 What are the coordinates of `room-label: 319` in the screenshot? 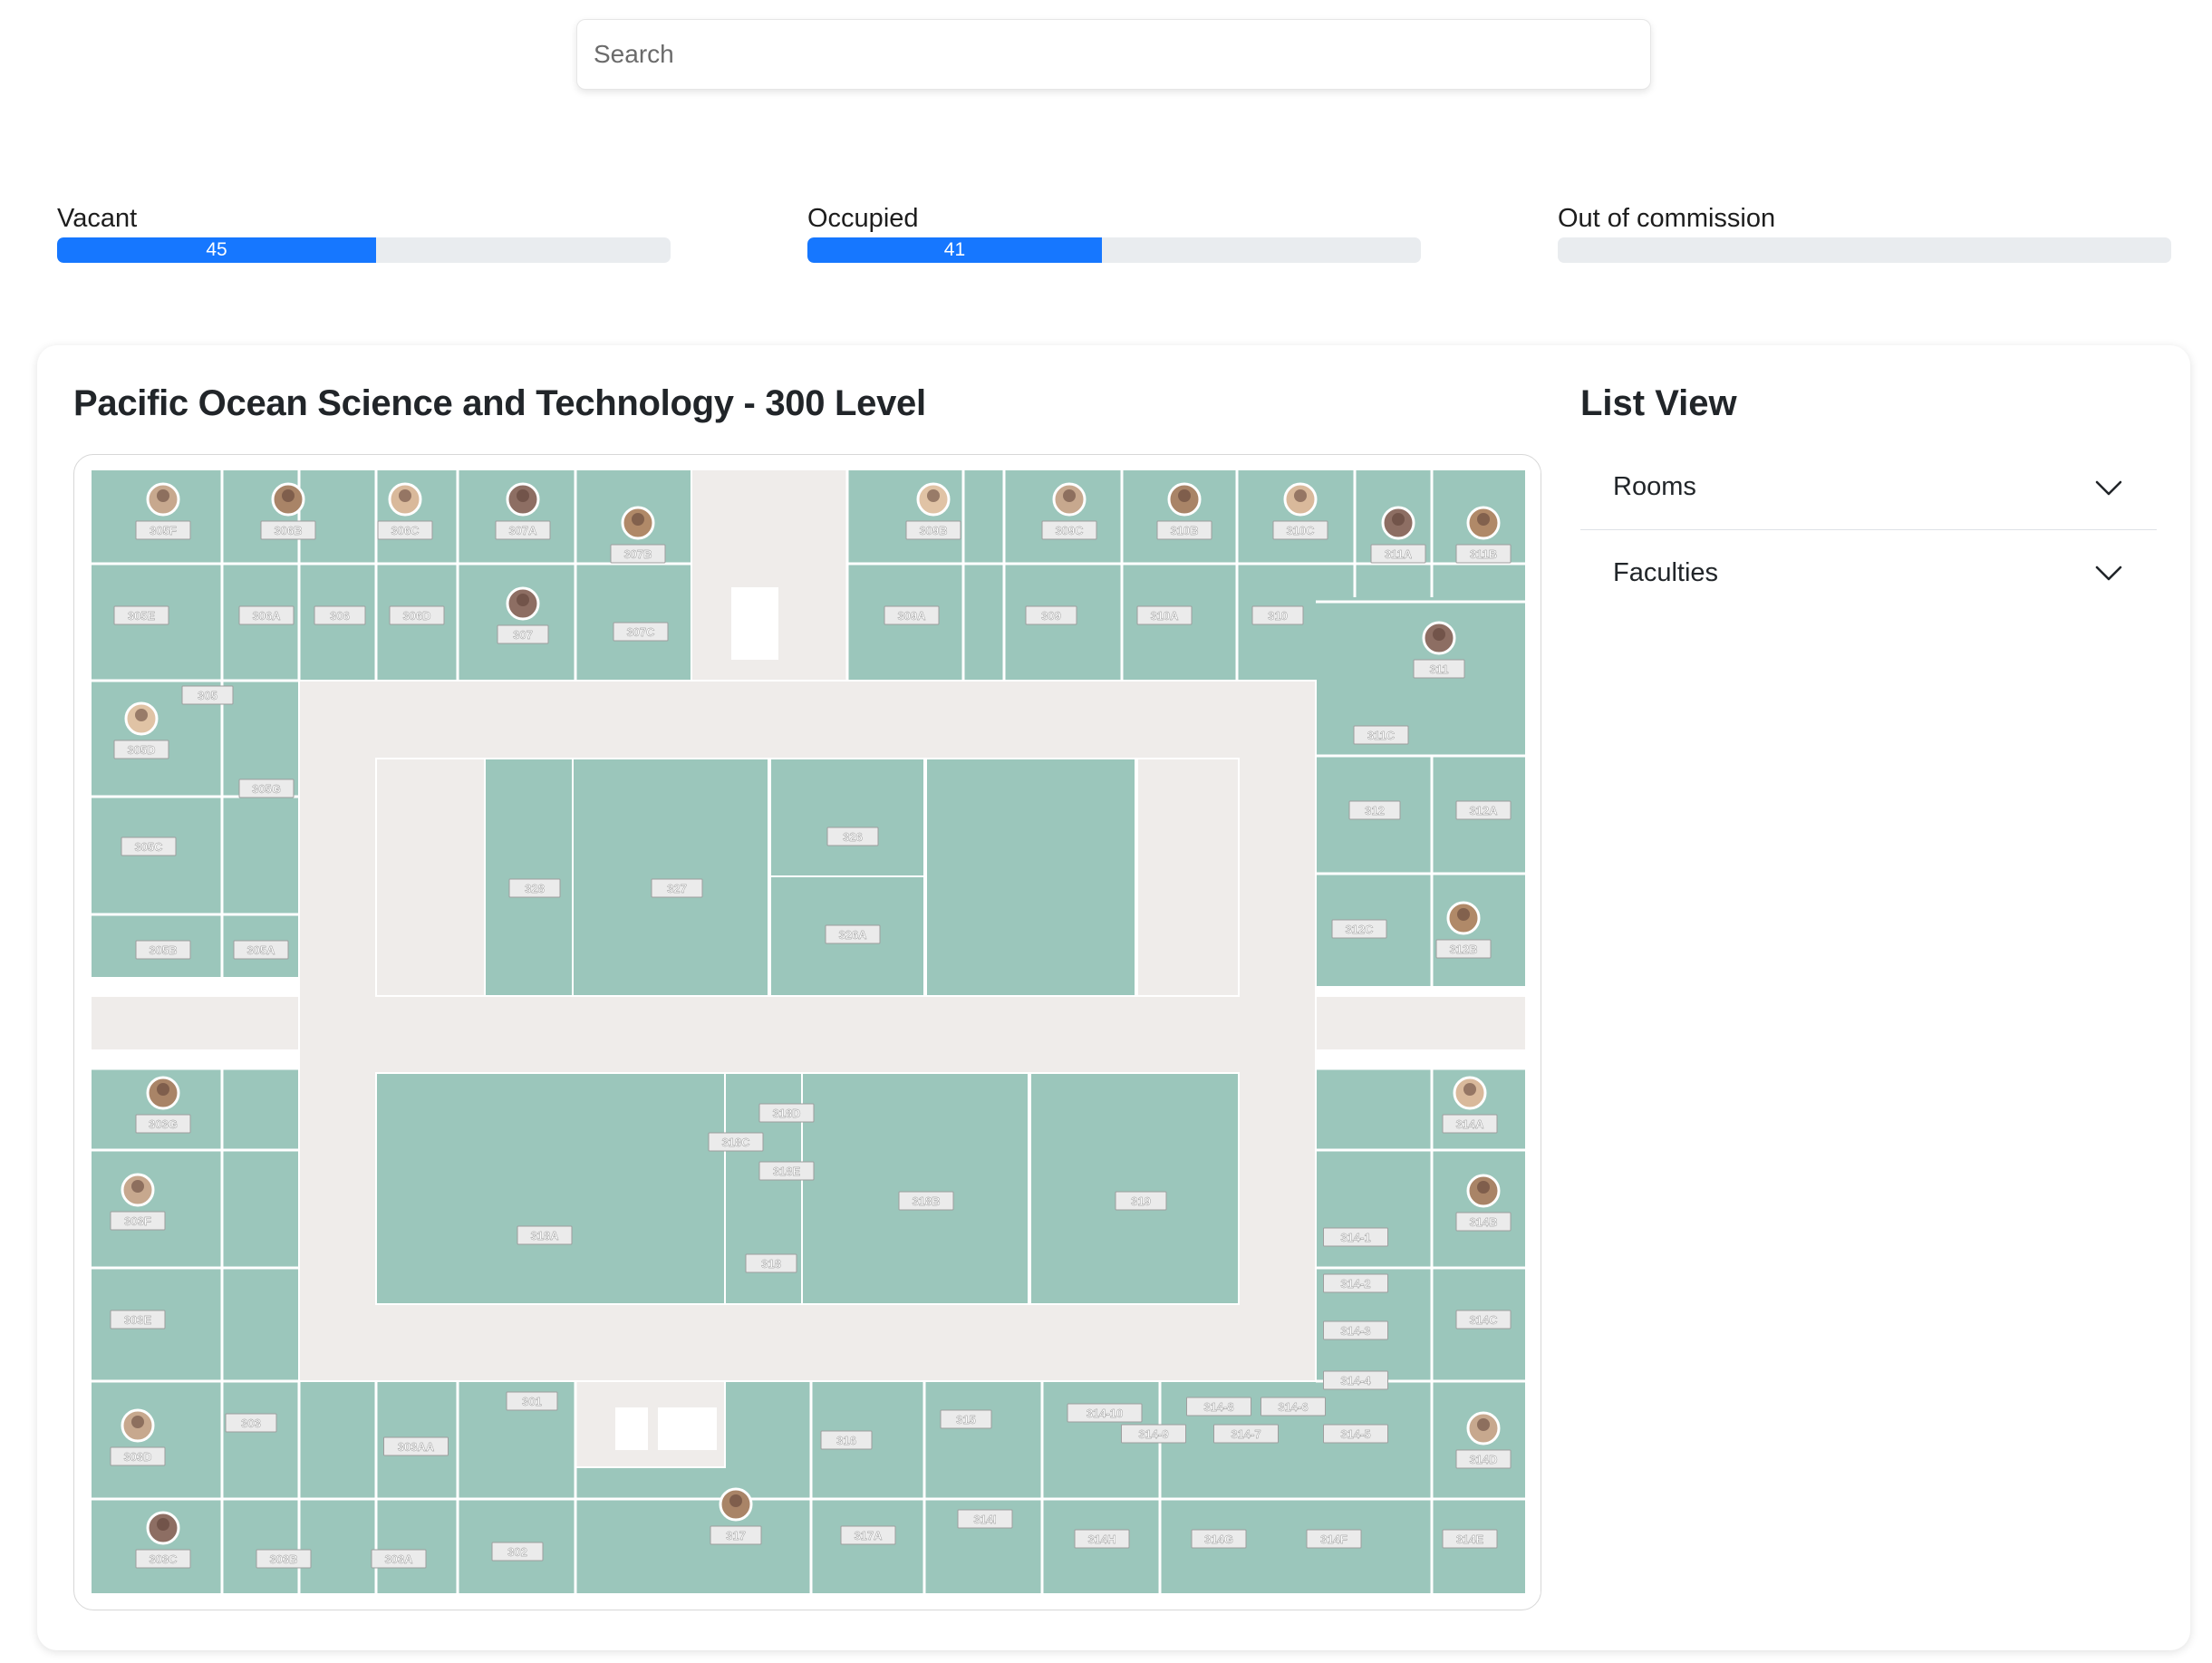 It's located at (1141, 1201).